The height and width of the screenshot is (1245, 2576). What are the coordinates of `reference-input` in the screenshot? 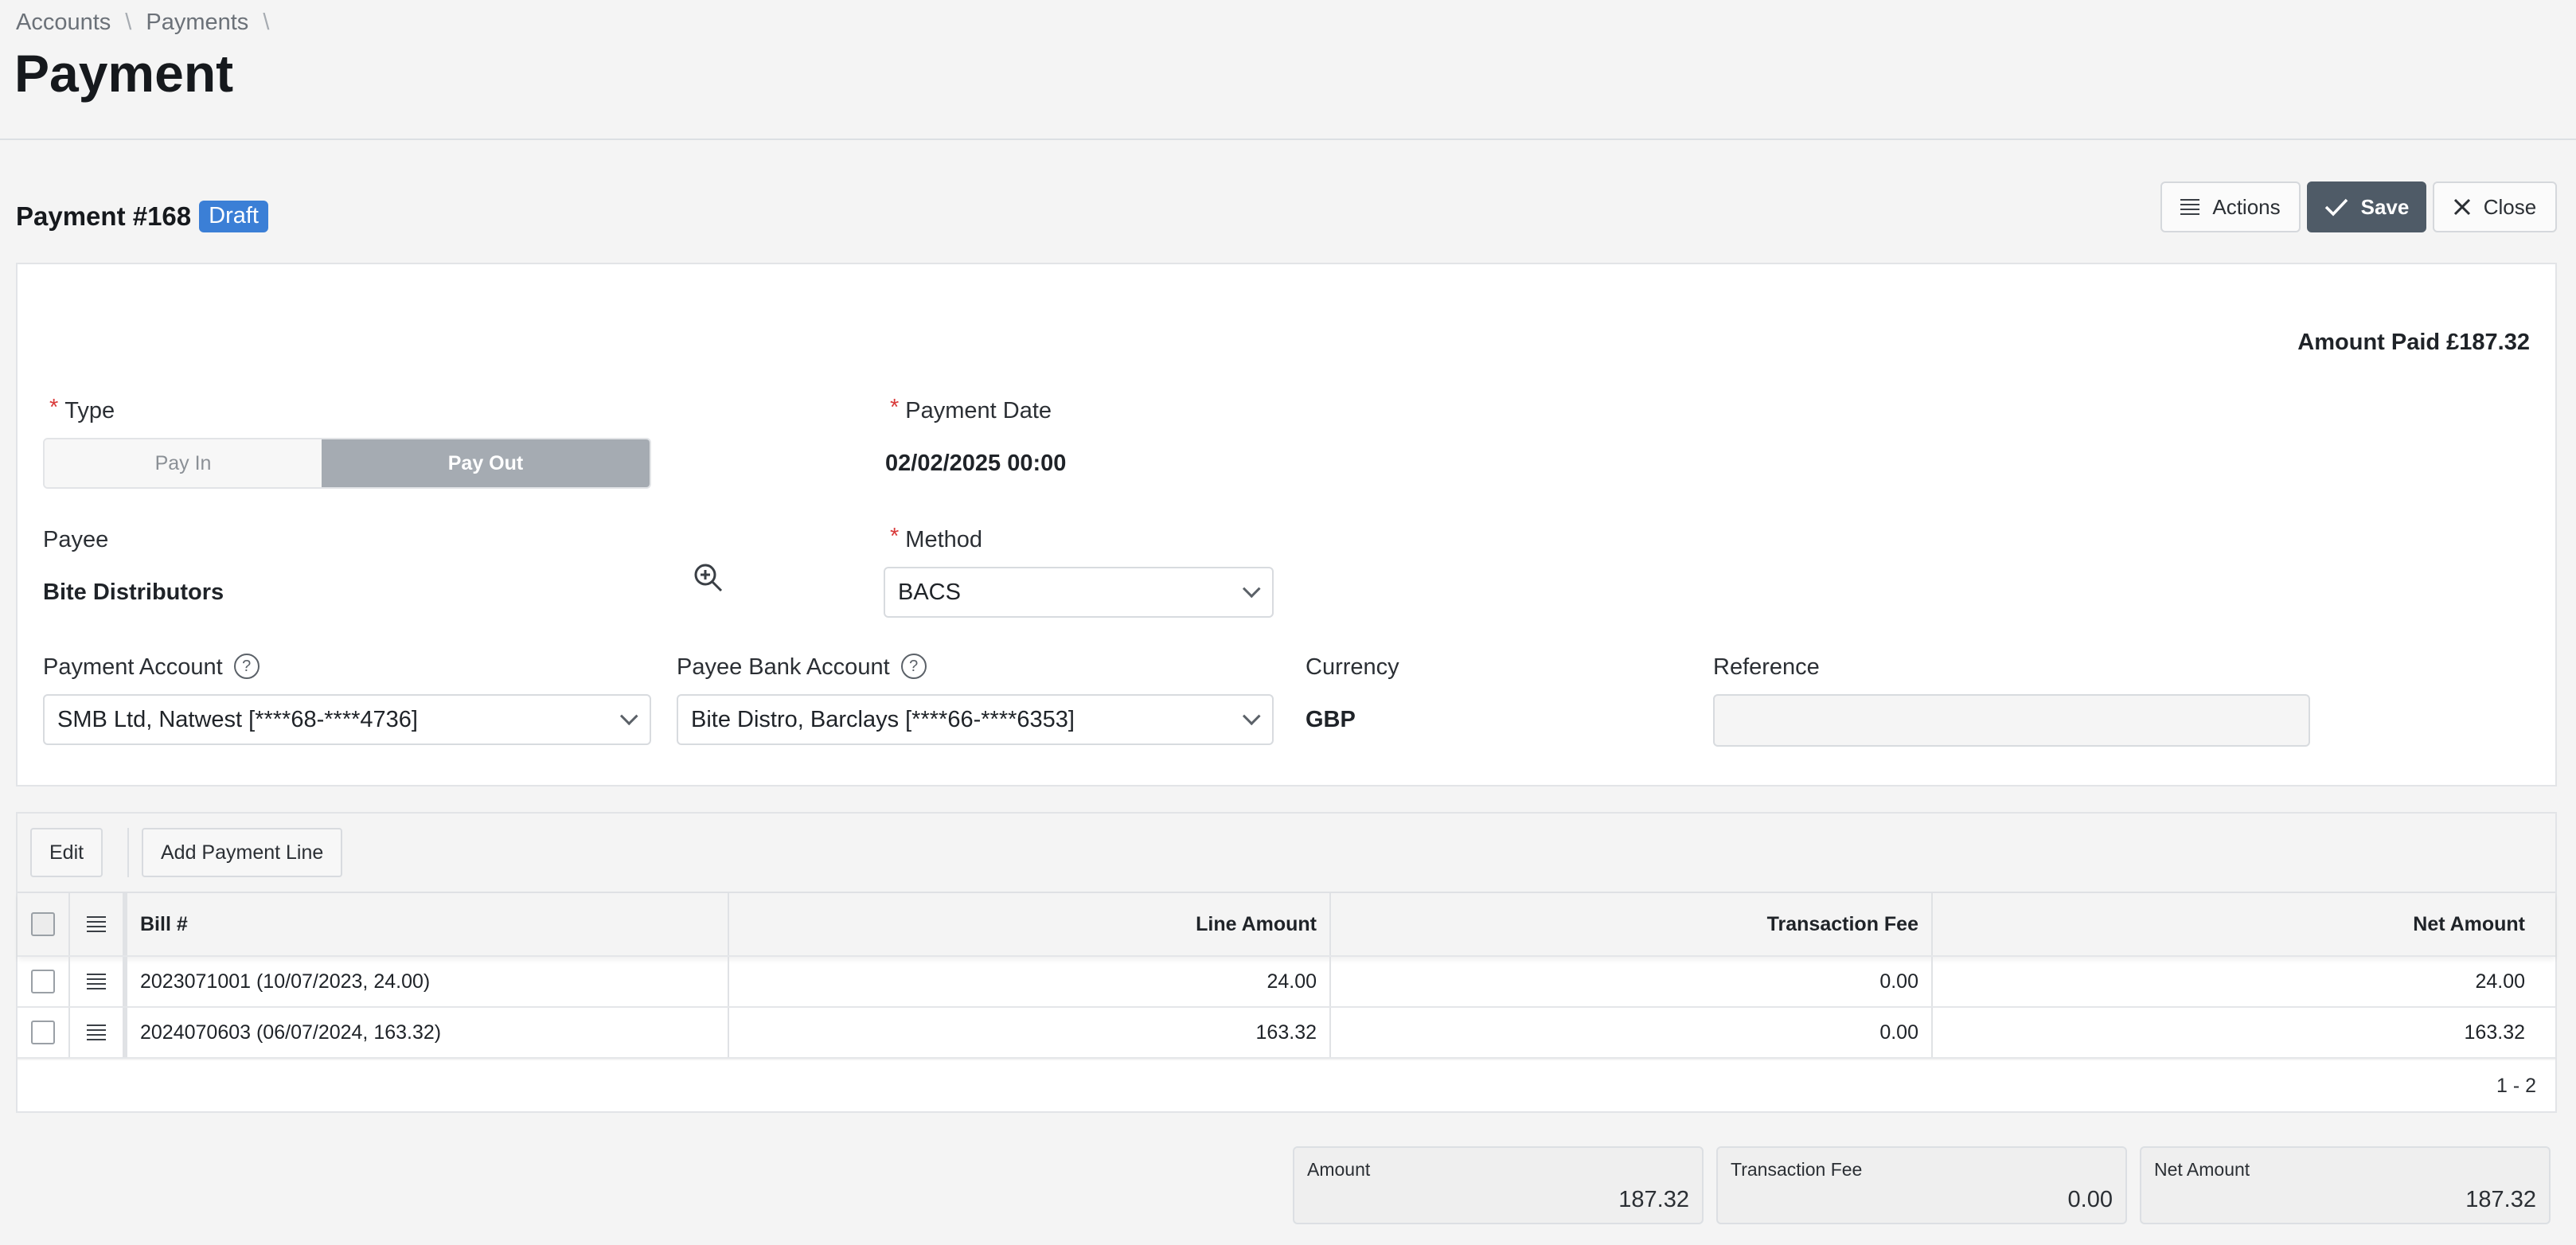 It's located at (2011, 720).